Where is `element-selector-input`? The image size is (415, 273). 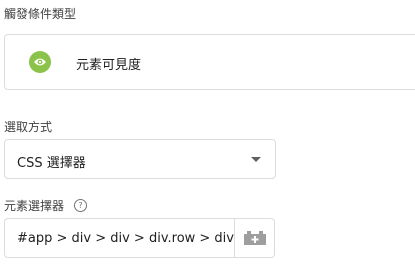 element-selector-input is located at coordinates (119, 238).